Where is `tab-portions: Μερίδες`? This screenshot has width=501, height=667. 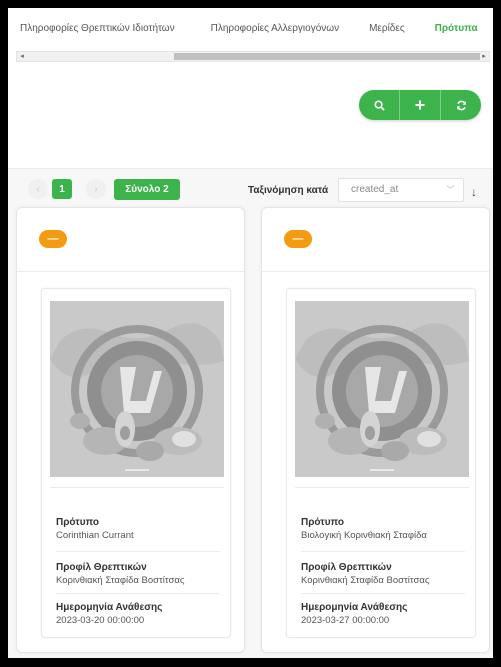 tab-portions: Μερίδες is located at coordinates (372, 28).